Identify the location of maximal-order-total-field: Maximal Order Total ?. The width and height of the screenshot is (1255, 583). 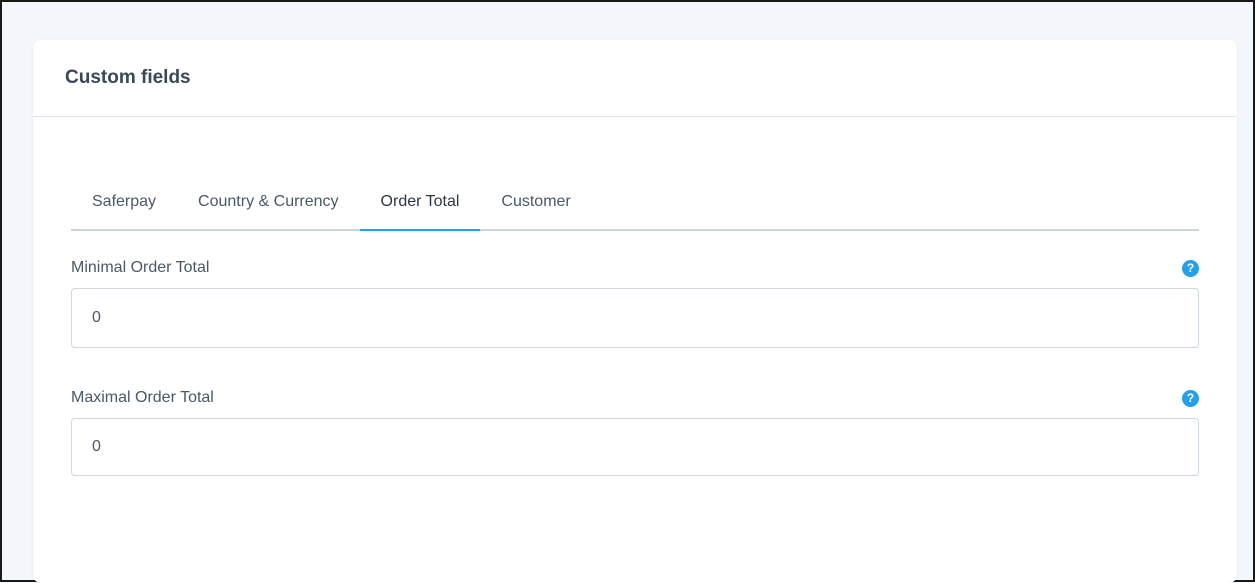
(635, 432).